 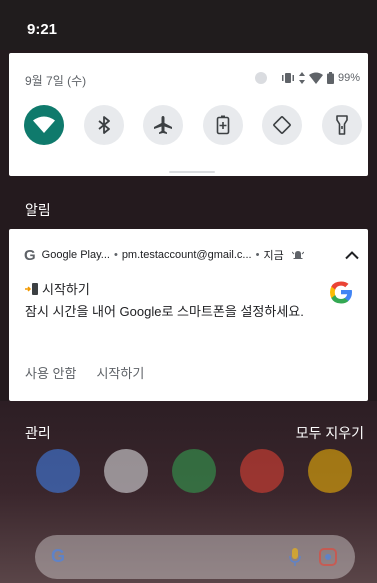 I want to click on google-small-icon: G, so click(x=30, y=255).